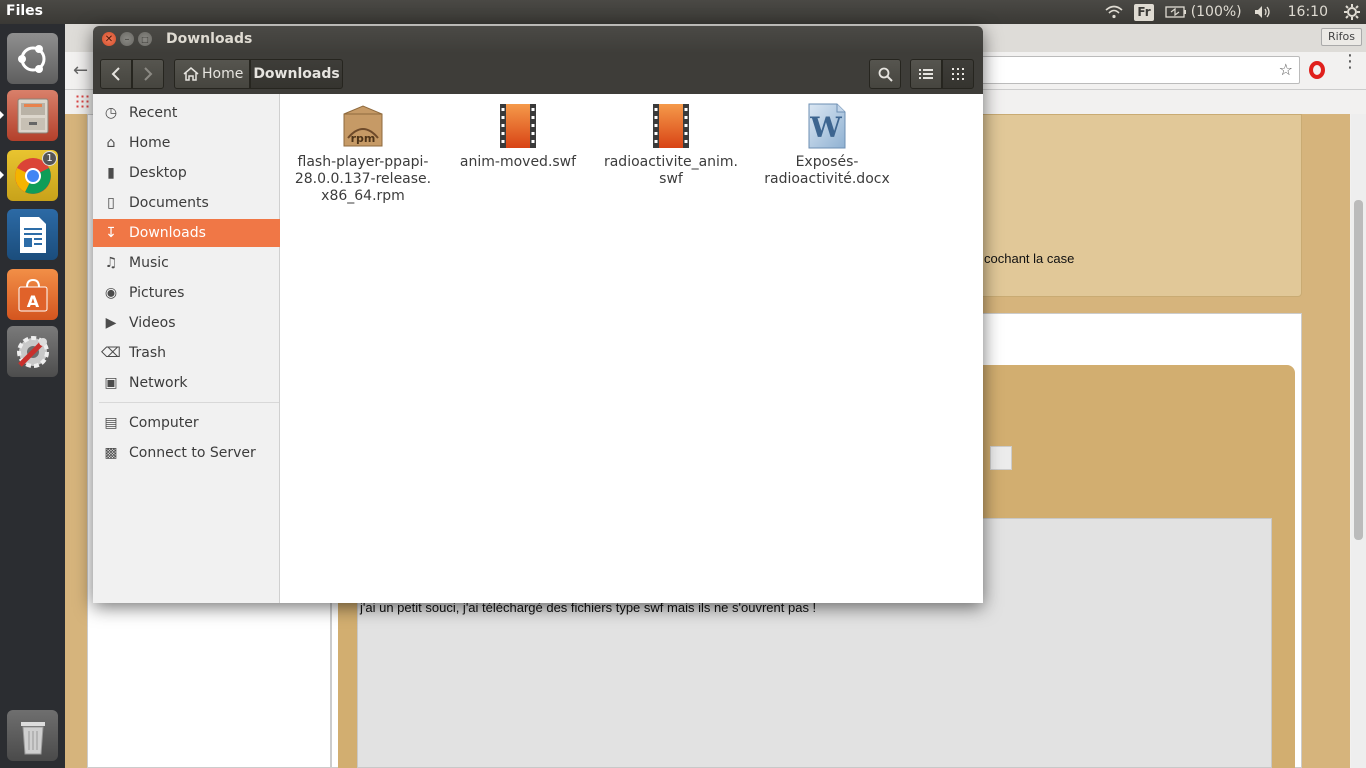 The image size is (1366, 768). Describe the element at coordinates (111, 323) in the screenshot. I see `film-icon: ▶` at that location.